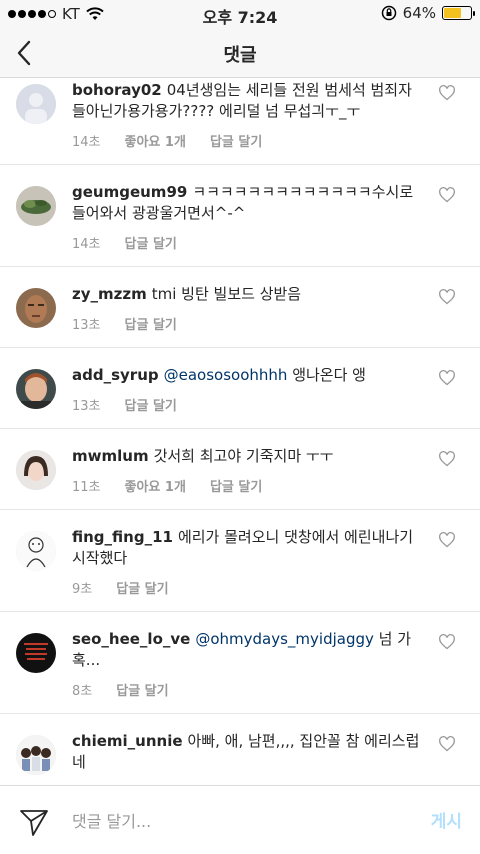 The width and height of the screenshot is (480, 854). What do you see at coordinates (34, 822) in the screenshot?
I see `direct-send-icon` at bounding box center [34, 822].